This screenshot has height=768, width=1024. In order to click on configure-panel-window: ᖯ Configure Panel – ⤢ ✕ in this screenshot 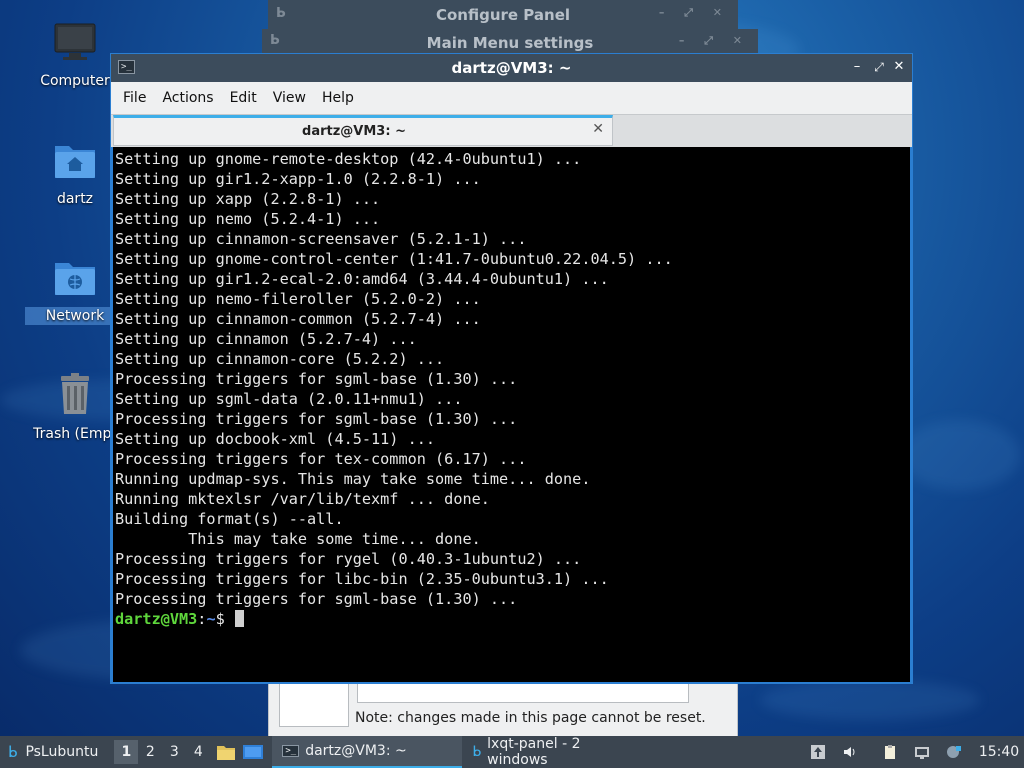, I will do `click(503, 14)`.